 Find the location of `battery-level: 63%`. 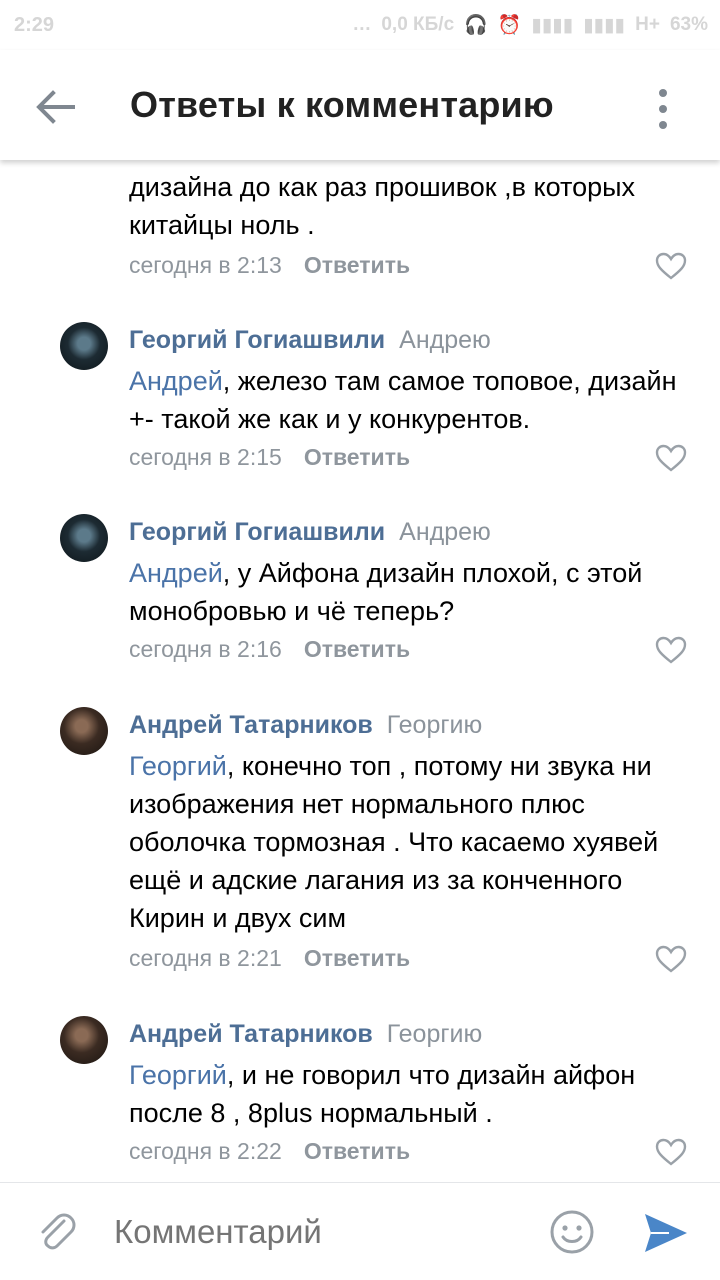

battery-level: 63% is located at coordinates (688, 24).